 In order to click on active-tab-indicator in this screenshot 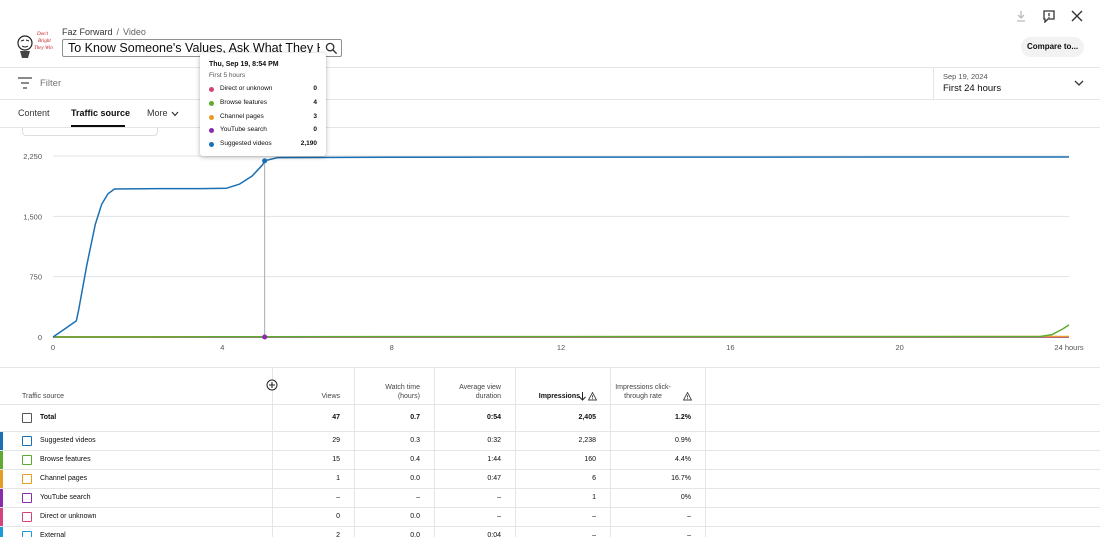, I will do `click(98, 126)`.